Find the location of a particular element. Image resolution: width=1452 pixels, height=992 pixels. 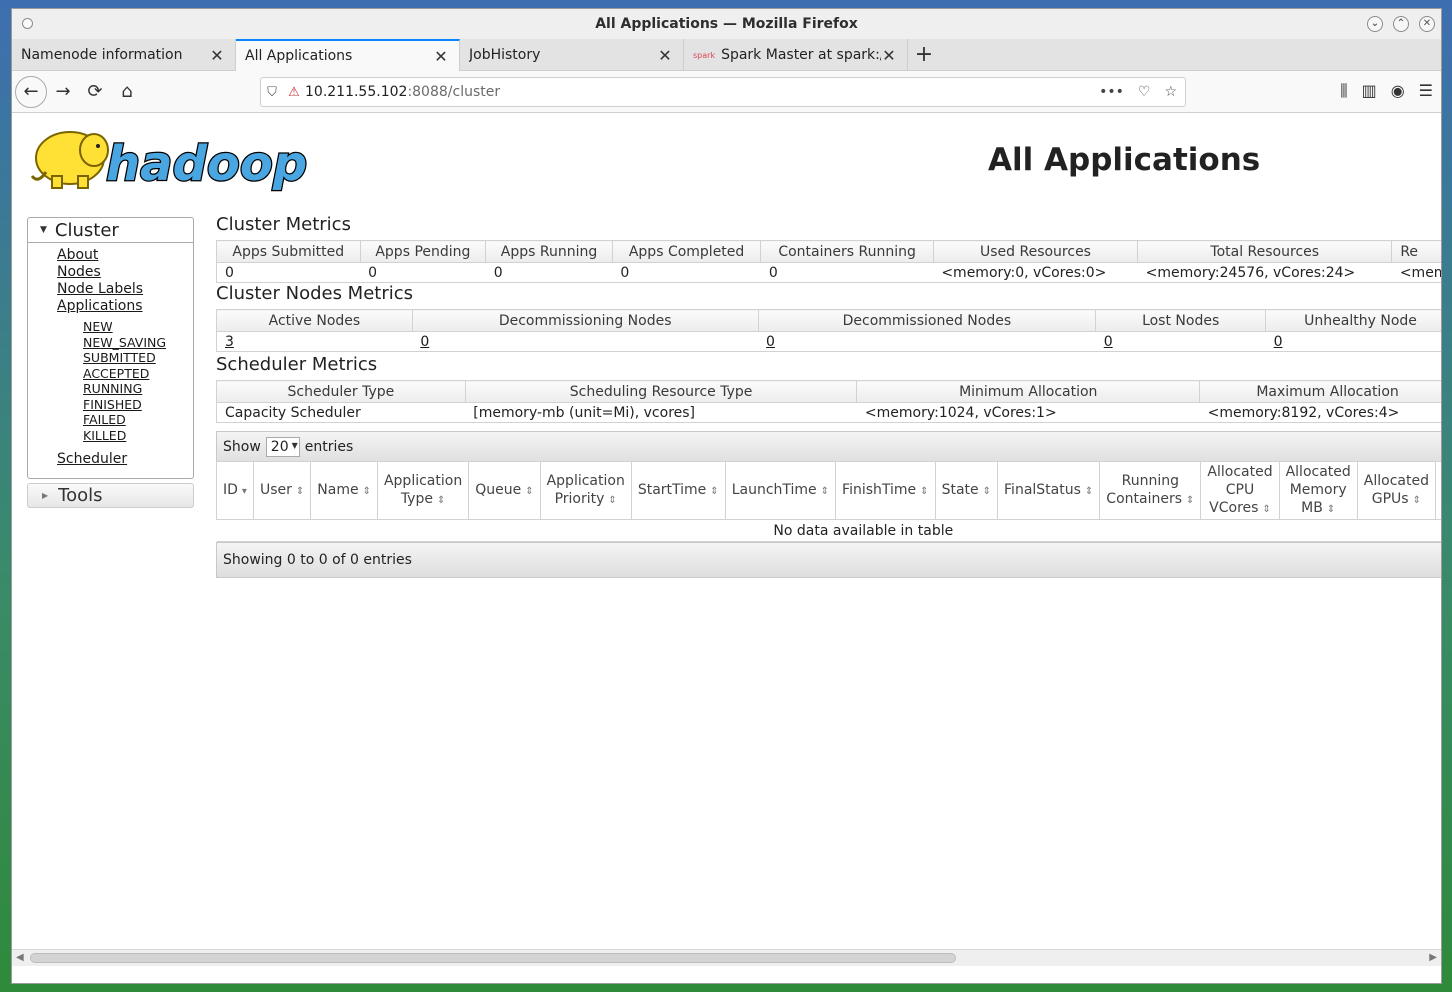

unhealthy-nodes-link: 0 is located at coordinates (1278, 342).